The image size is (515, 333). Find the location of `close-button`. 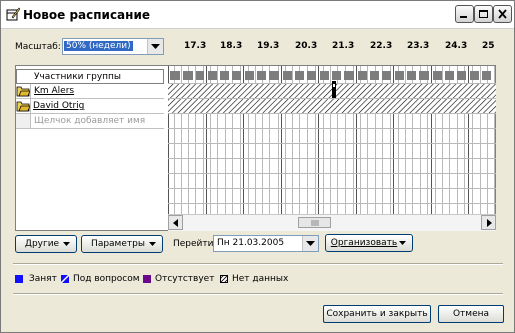

close-button is located at coordinates (502, 14).